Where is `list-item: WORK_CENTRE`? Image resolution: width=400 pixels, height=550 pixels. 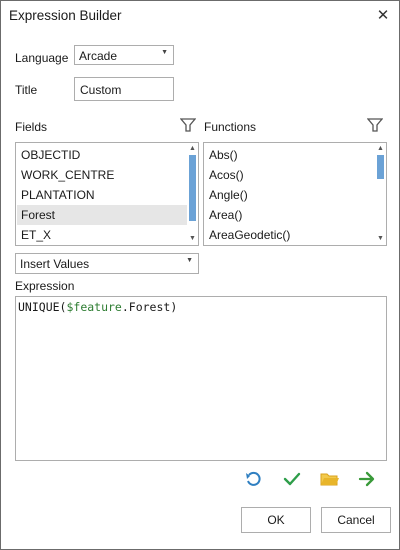 list-item: WORK_CENTRE is located at coordinates (102, 175).